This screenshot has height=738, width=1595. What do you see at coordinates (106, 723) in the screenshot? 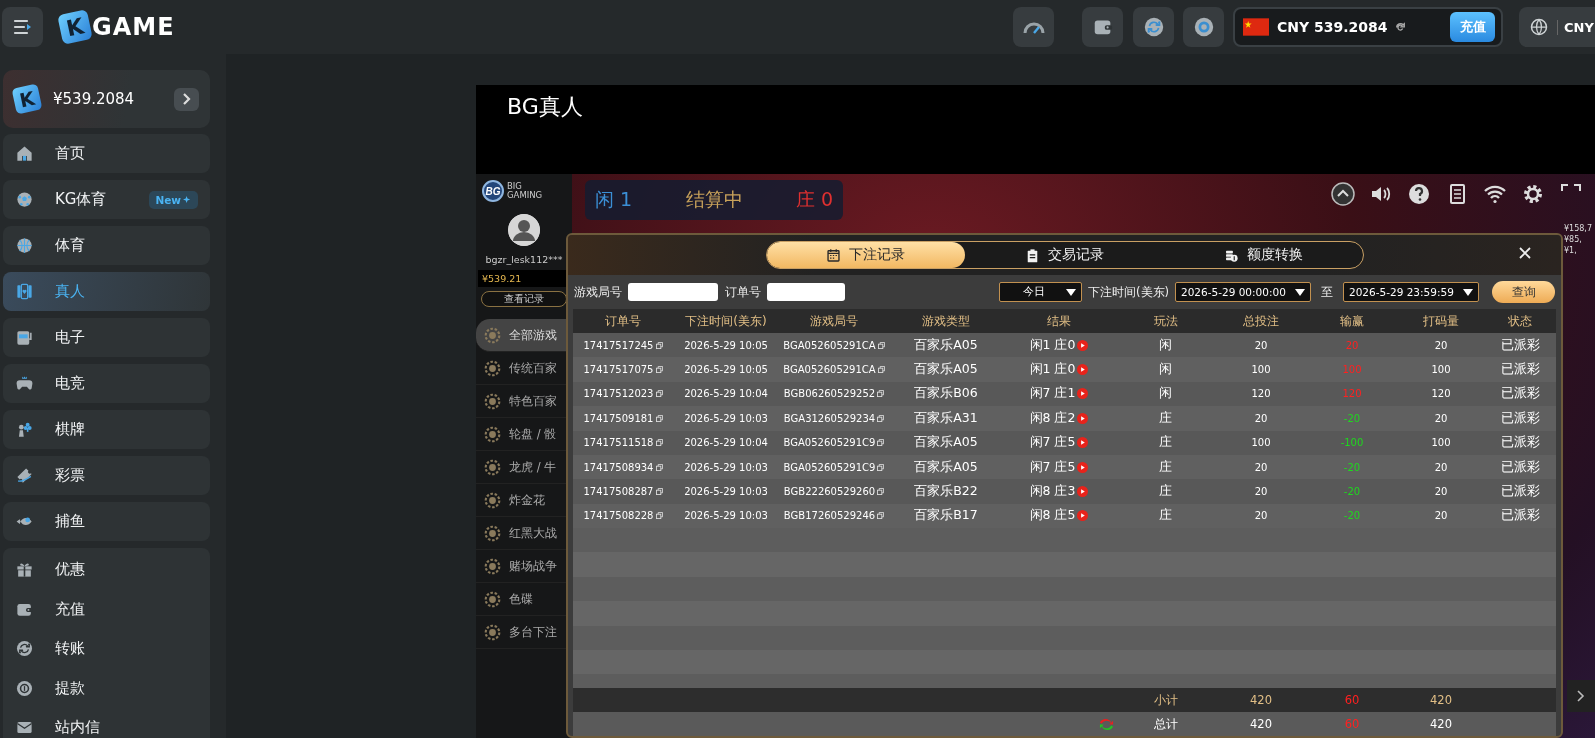
I see `sidebar-item: 站内信` at bounding box center [106, 723].